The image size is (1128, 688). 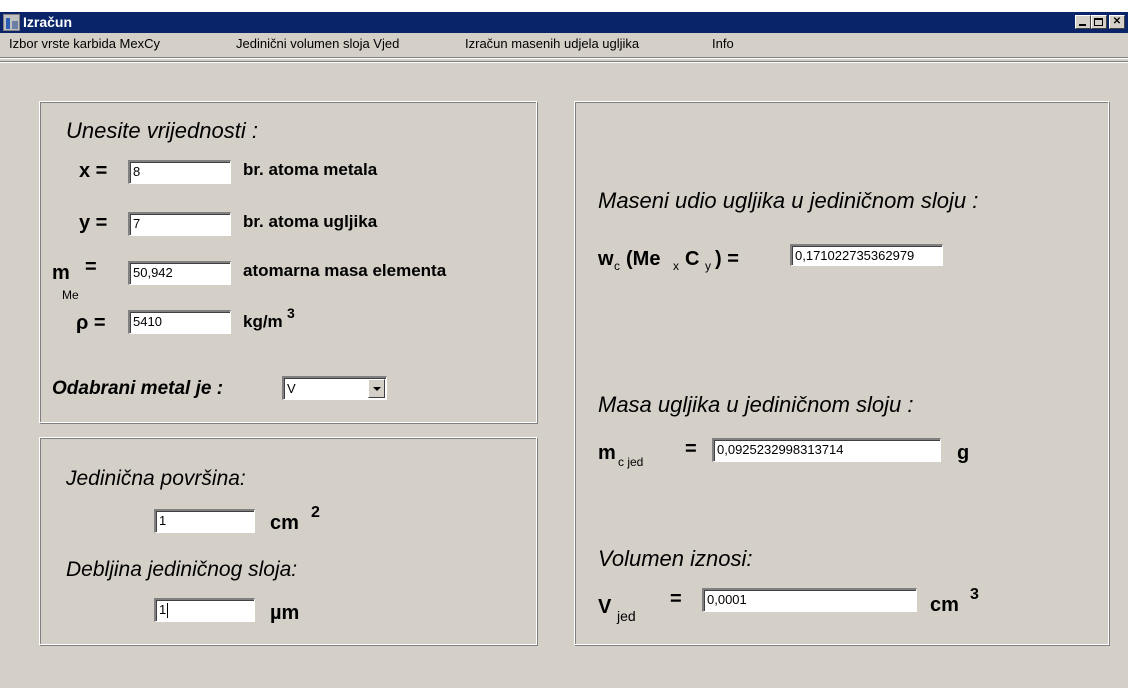 I want to click on menu-separator, so click(x=564, y=60).